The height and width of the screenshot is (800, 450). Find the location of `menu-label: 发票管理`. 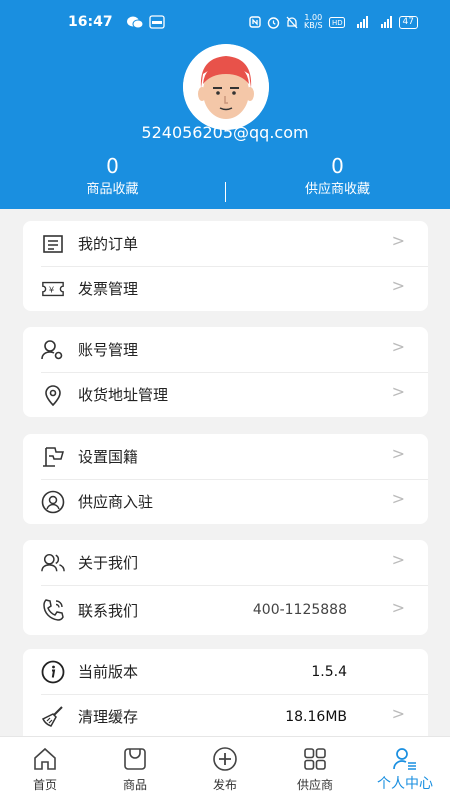

menu-label: 发票管理 is located at coordinates (108, 289).